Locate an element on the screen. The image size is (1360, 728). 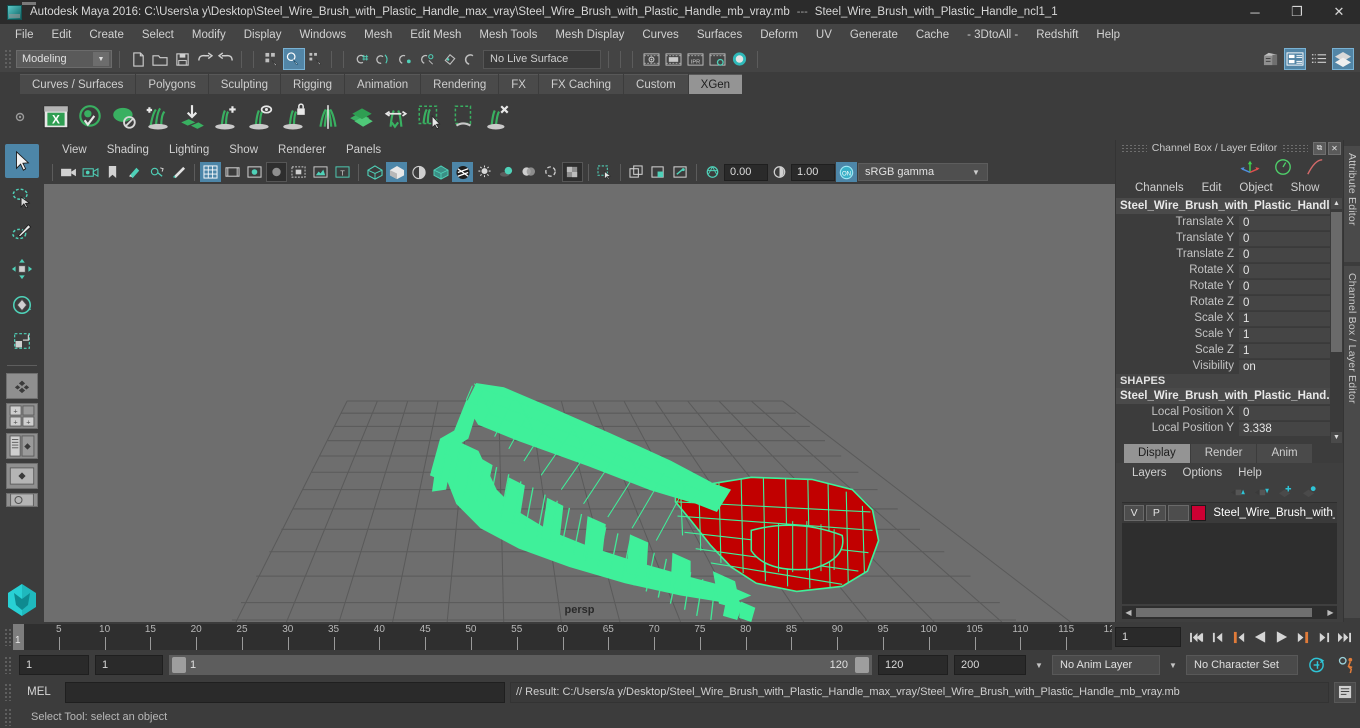
new-layer-from-selected-icon is located at coordinates (1309, 491).